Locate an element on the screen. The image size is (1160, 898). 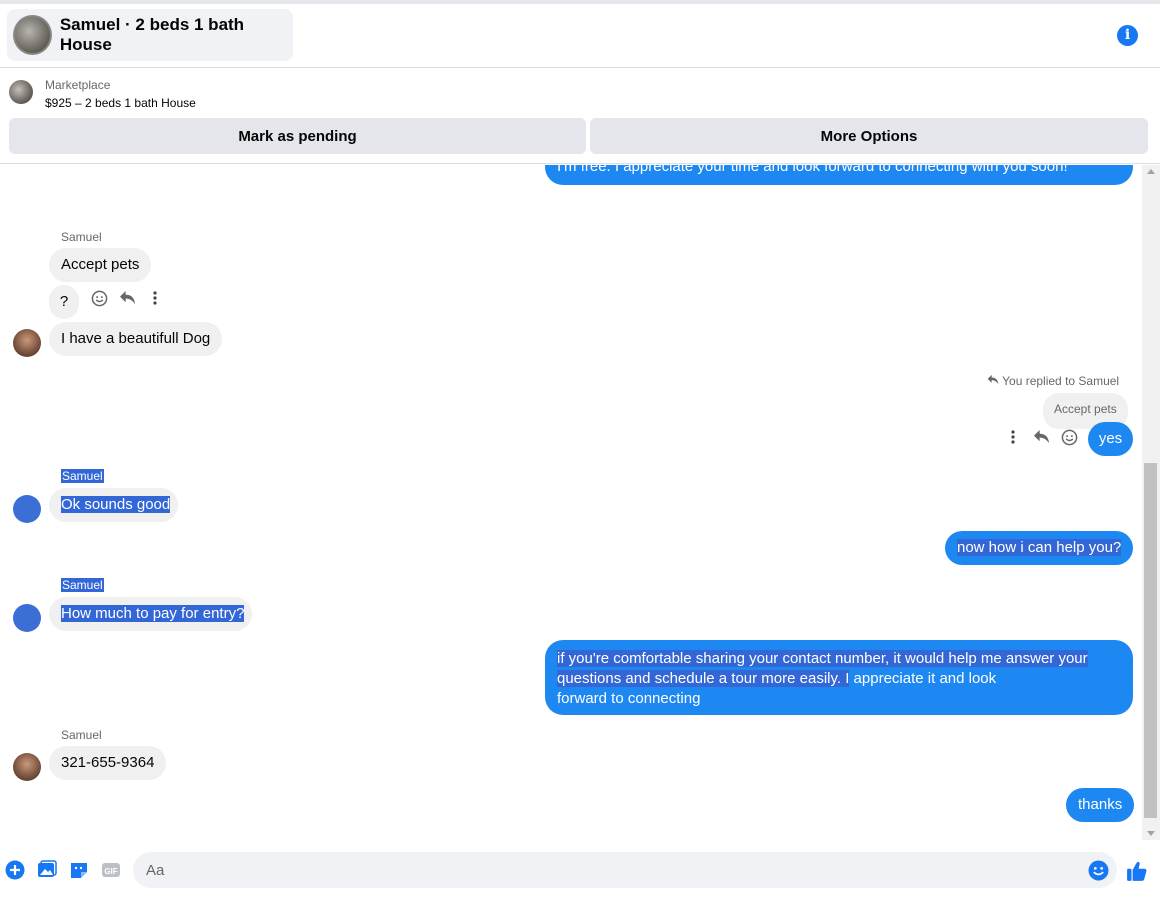
info-icon: i is located at coordinates (1127, 35).